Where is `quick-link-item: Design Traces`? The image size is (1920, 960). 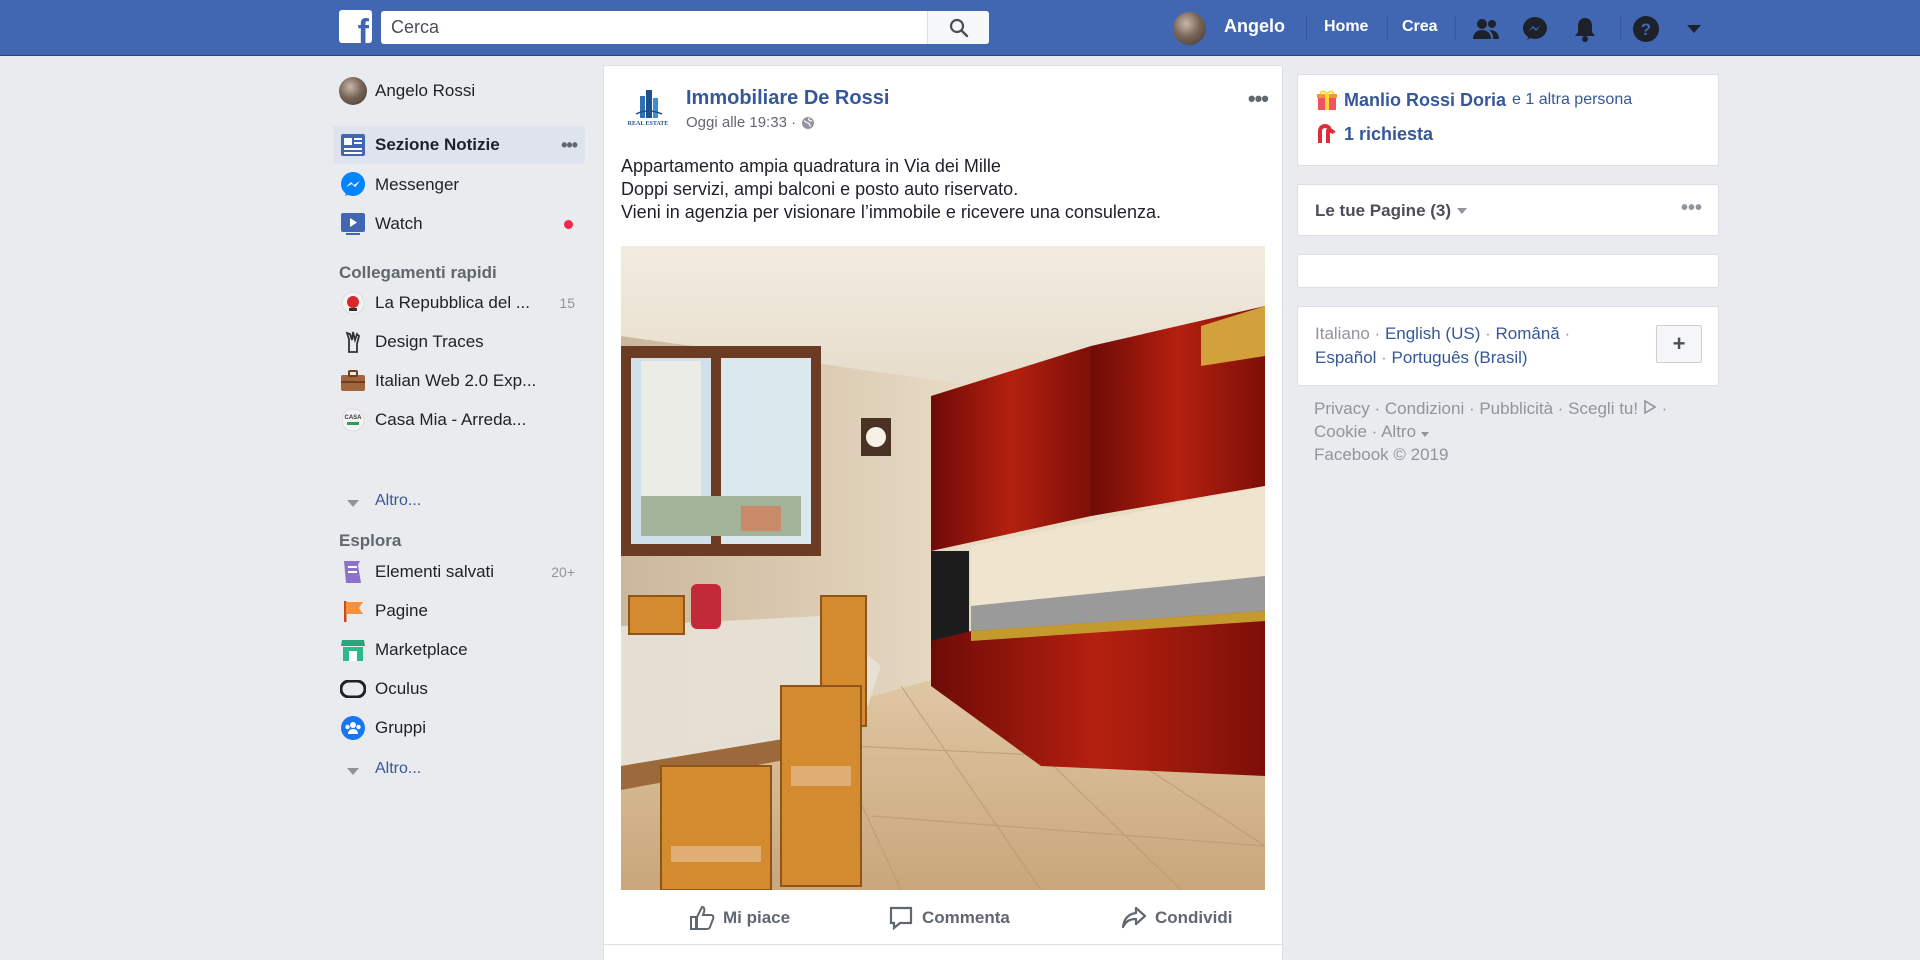
quick-link-item: Design Traces is located at coordinates (459, 342).